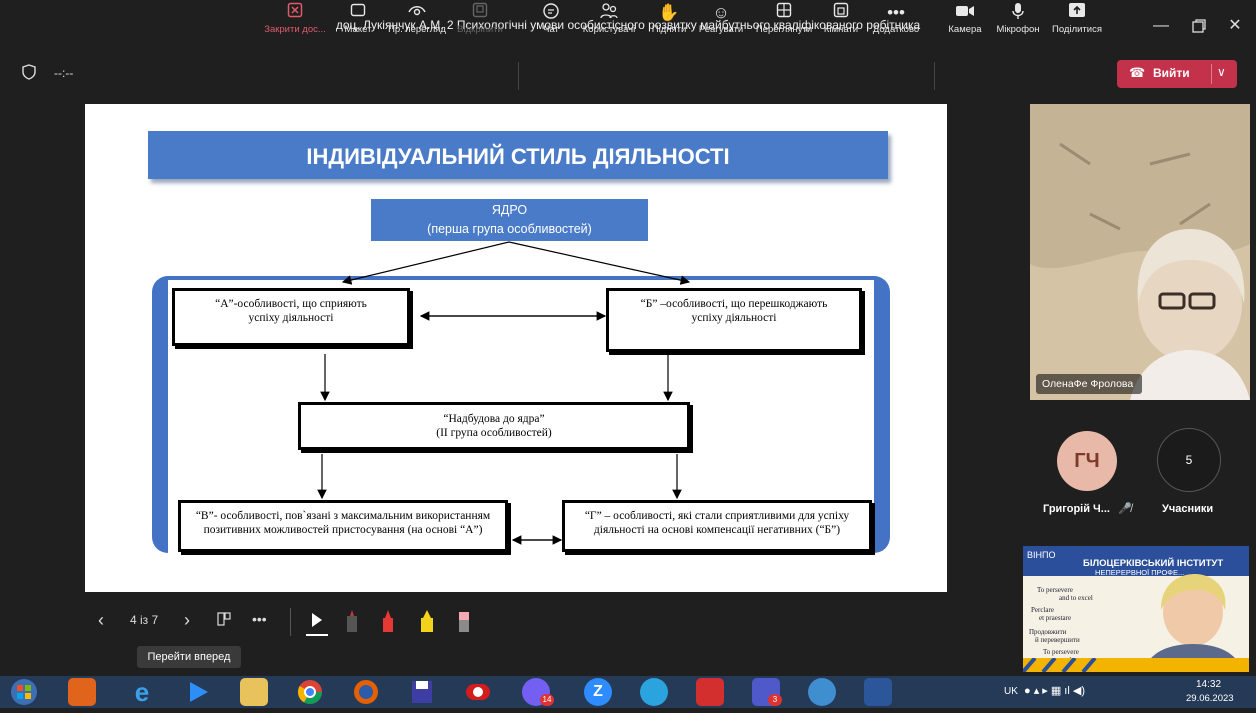 This screenshot has width=1256, height=713. I want to click on thumb-text-1: To persevere, so click(1055, 590).